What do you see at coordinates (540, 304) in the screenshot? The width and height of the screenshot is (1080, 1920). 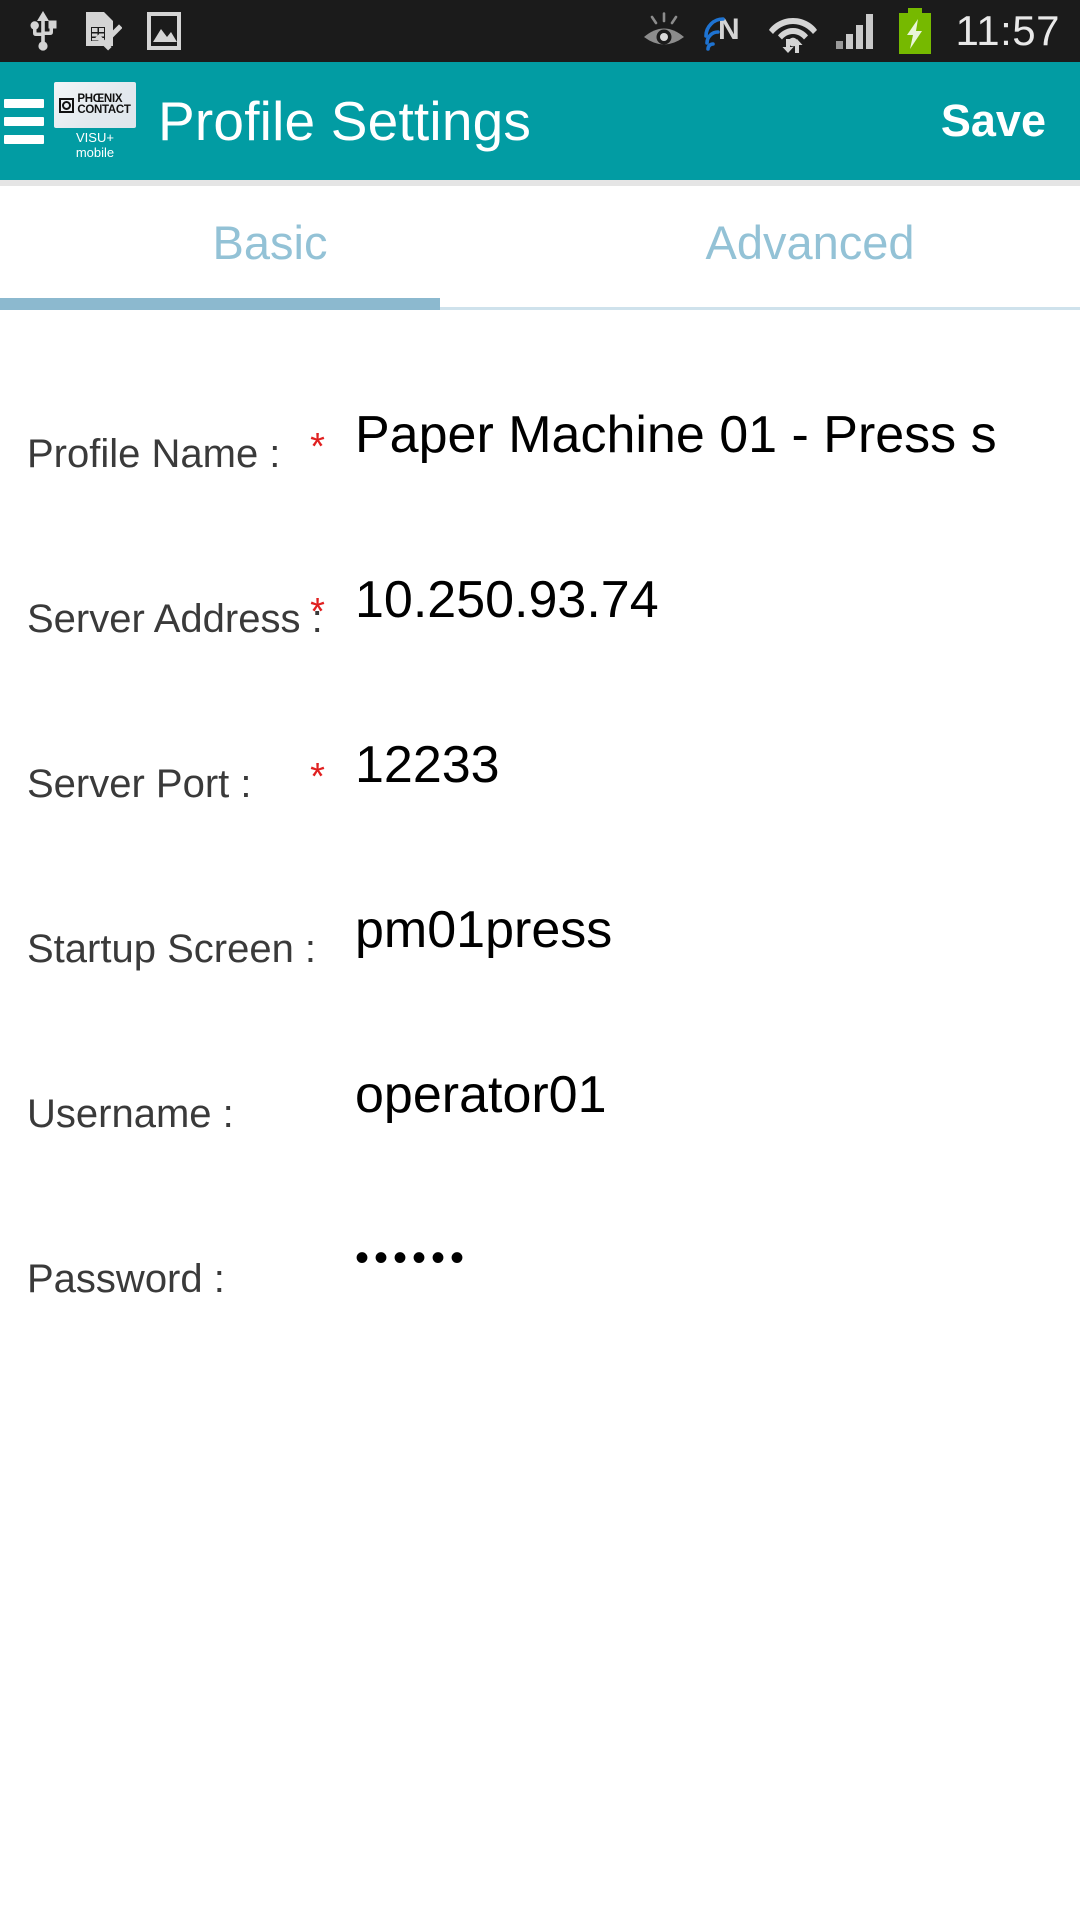 I see `tab-indicator-bar` at bounding box center [540, 304].